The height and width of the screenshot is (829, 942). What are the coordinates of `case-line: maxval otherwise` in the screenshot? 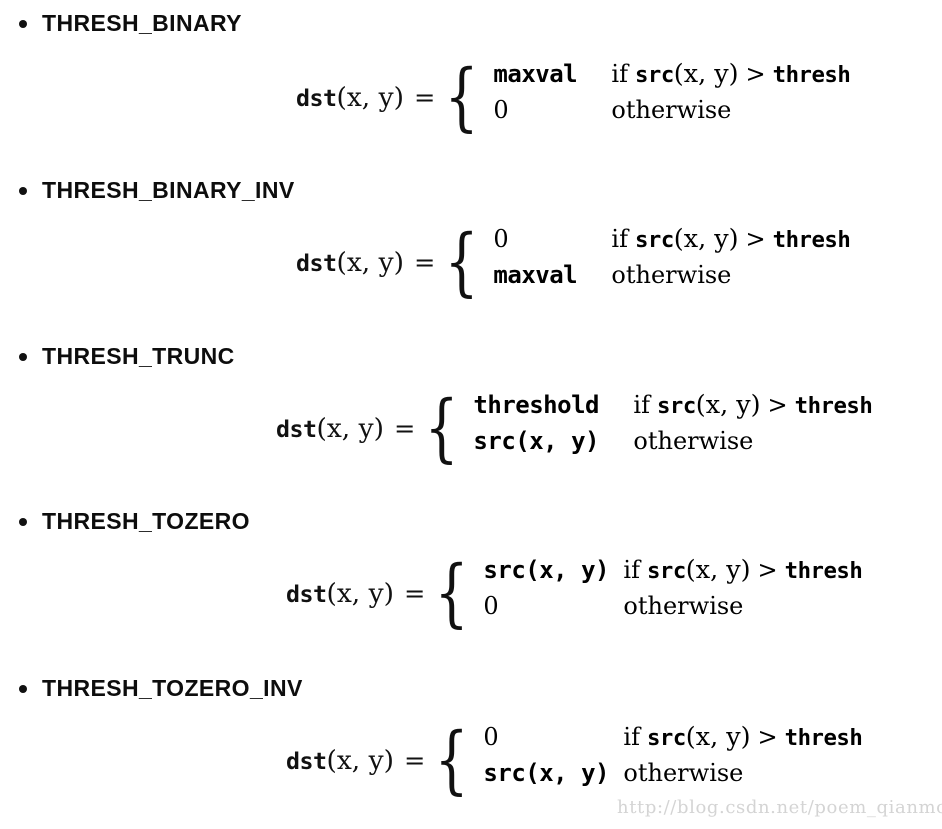 It's located at (671, 281).